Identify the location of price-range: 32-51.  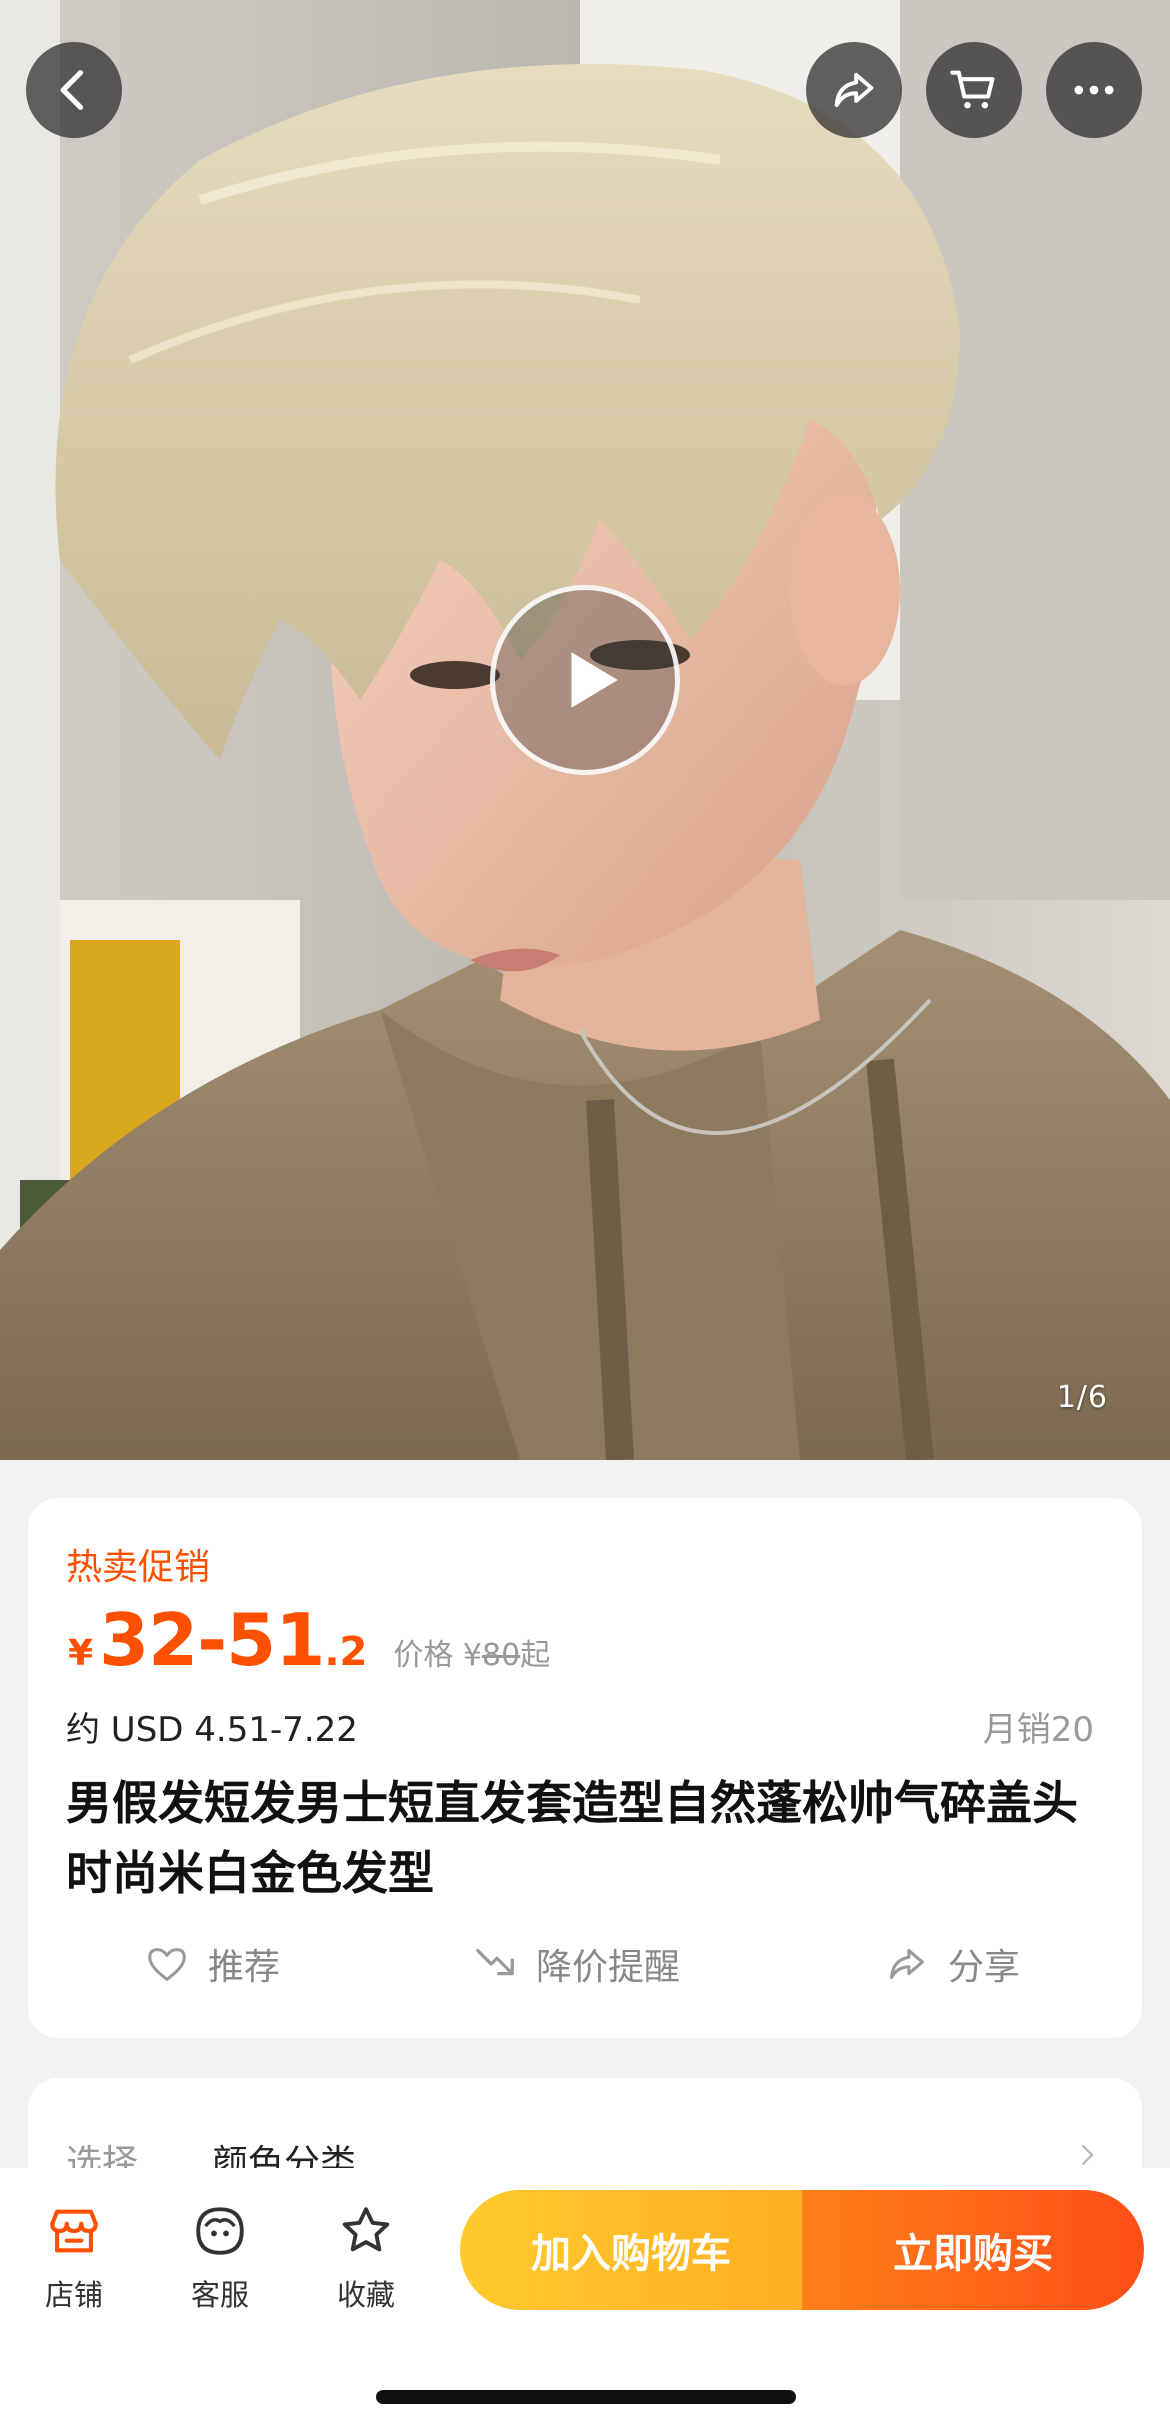
(212, 1640).